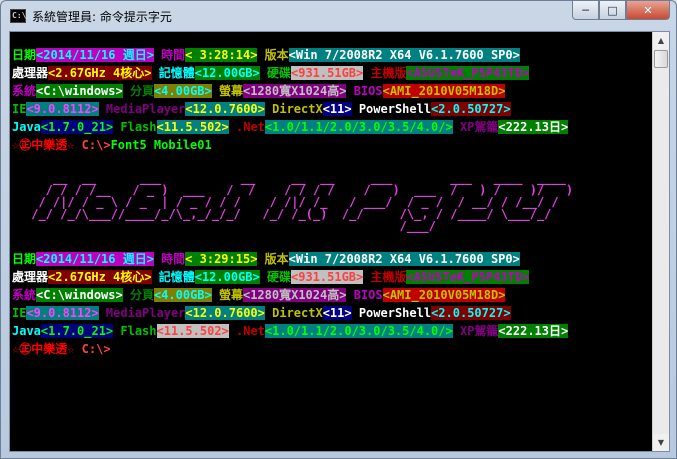 The height and width of the screenshot is (459, 677). I want to click on close-button: ✕, so click(648, 10).